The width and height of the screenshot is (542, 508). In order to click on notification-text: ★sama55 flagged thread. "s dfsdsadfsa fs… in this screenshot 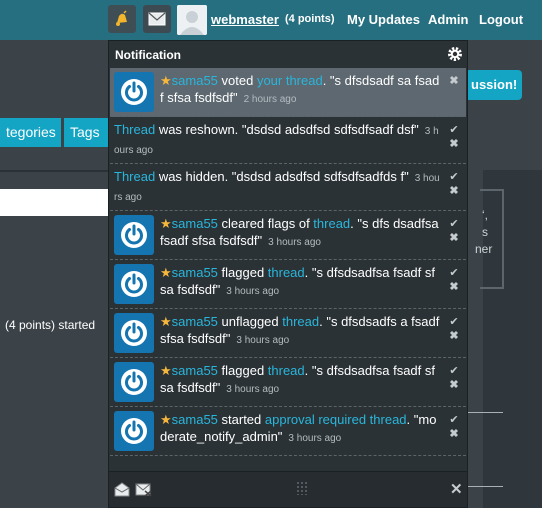, I will do `click(277, 380)`.